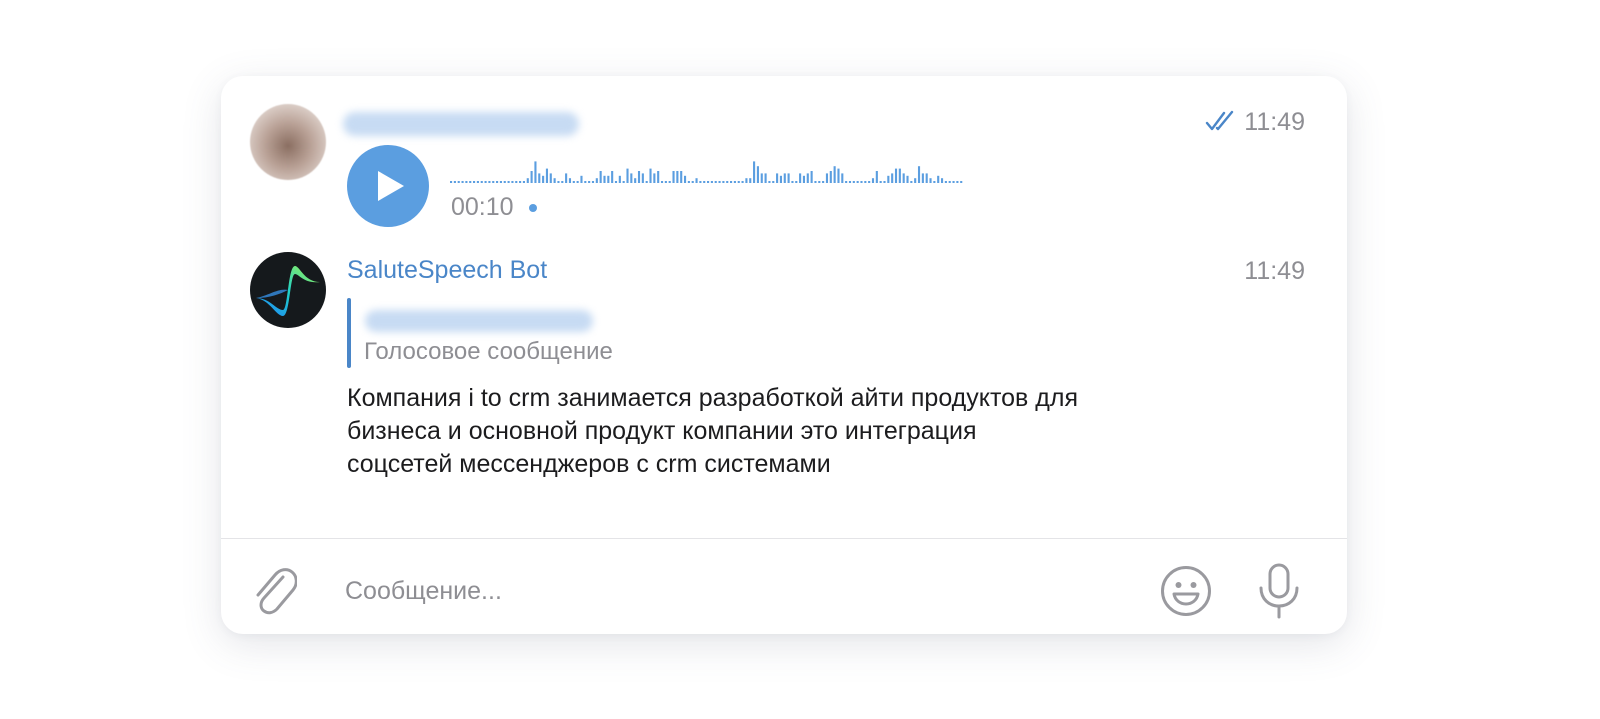 The height and width of the screenshot is (719, 1600). What do you see at coordinates (479, 321) in the screenshot?
I see `reply-sender-blurred` at bounding box center [479, 321].